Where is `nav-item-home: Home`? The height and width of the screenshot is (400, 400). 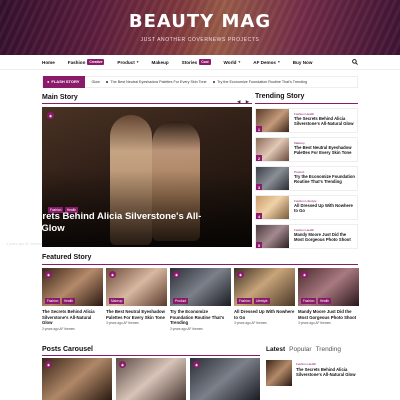
nav-item-home: Home is located at coordinates (48, 62).